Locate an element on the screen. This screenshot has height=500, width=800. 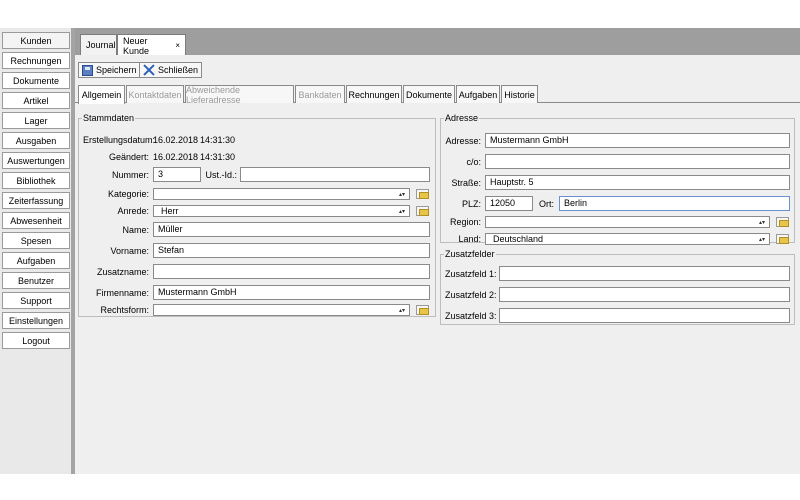
land-select: Deutschland ▴▾ is located at coordinates (627, 239).